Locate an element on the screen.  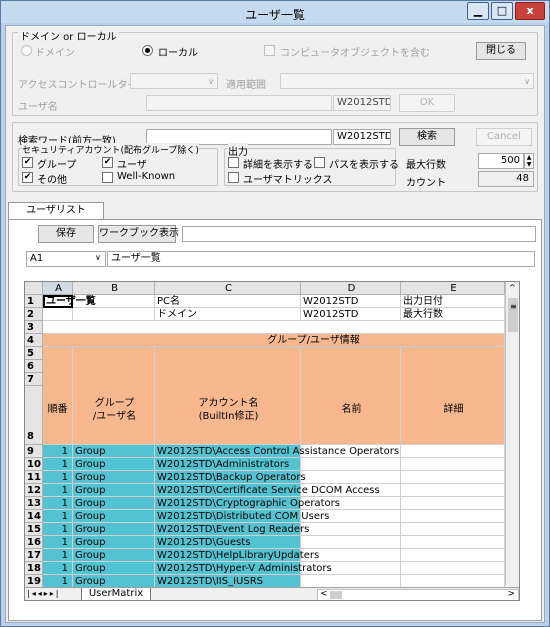
cell-e1: 出力日付 is located at coordinates (453, 301).